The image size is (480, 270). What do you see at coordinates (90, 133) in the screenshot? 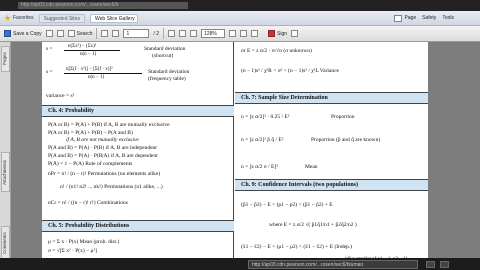
I see `probability-rule: P(A or B) = P(A) + P(B) − P(A and B)` at bounding box center [90, 133].